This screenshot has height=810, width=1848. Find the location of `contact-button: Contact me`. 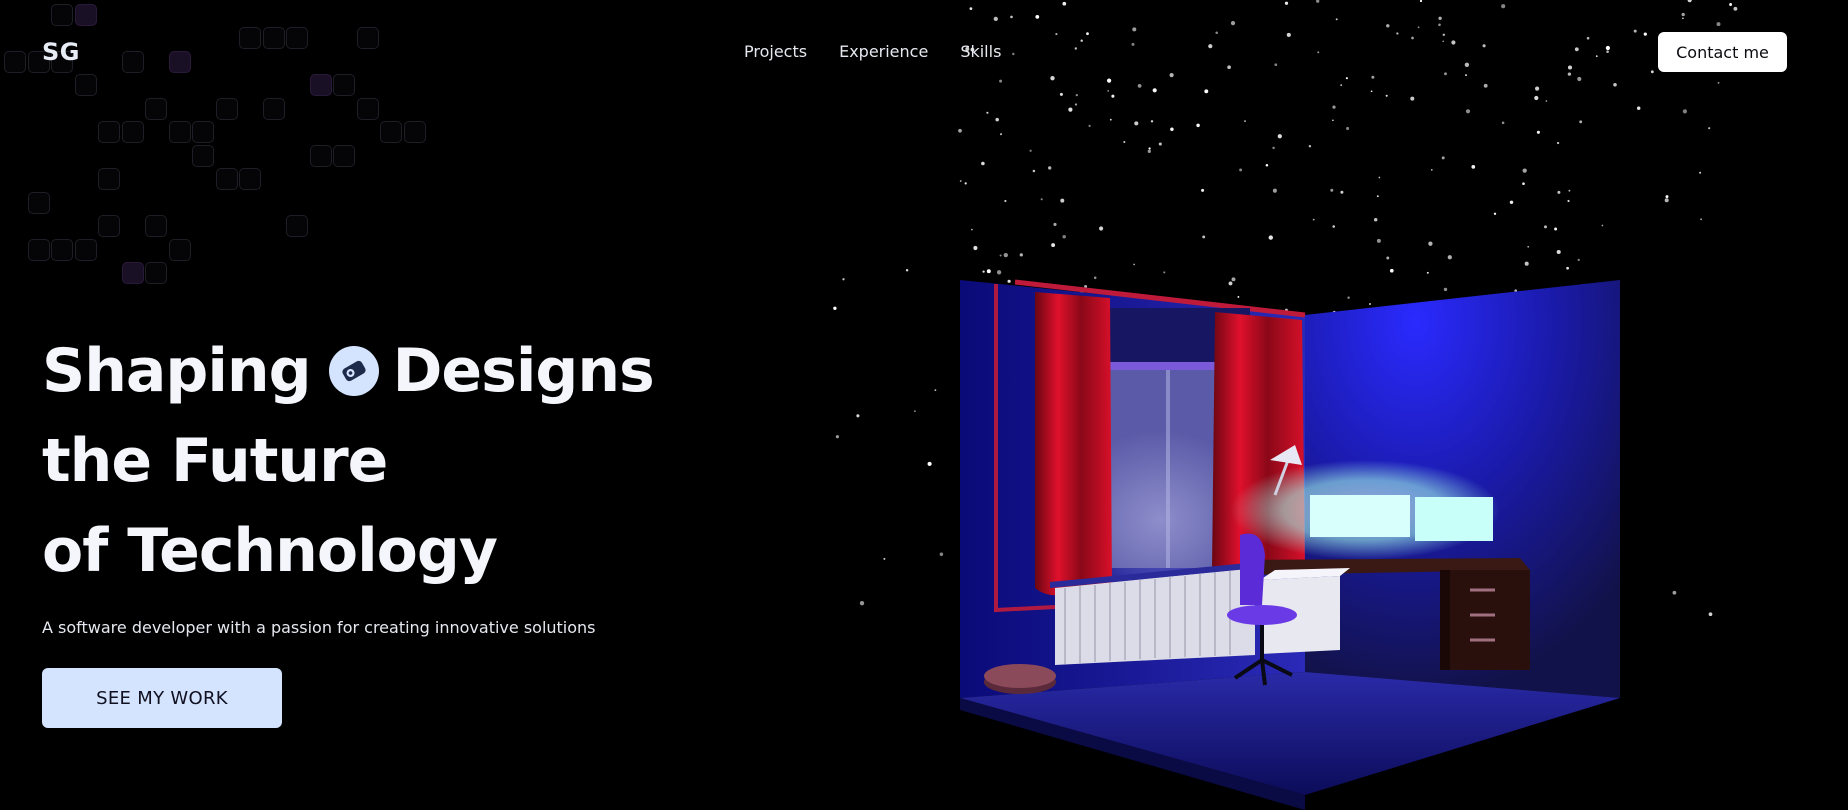

contact-button: Contact me is located at coordinates (1722, 52).